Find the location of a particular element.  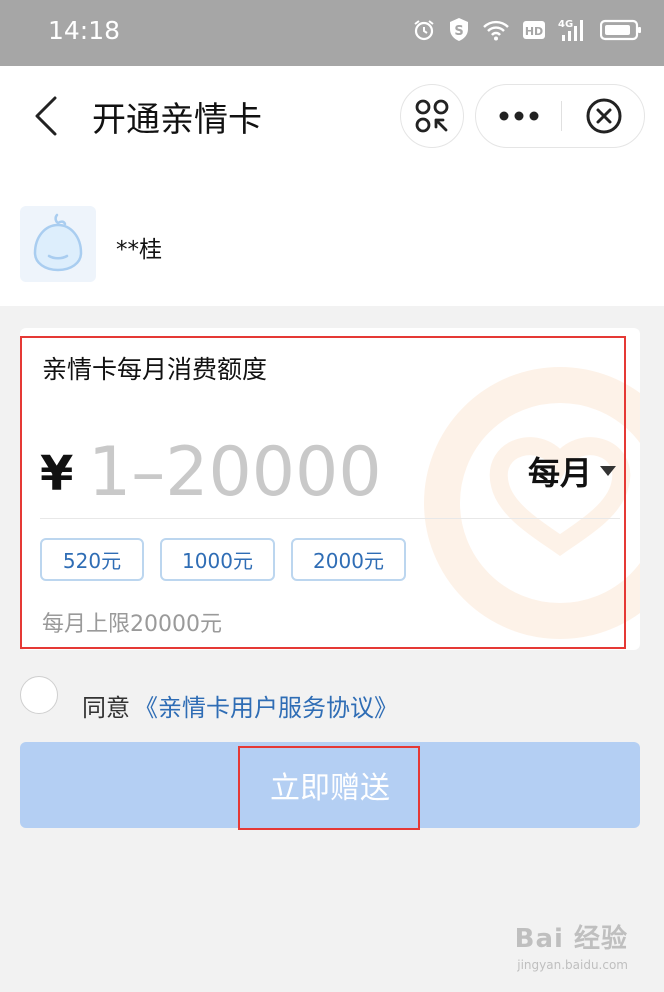

recipient-name: **桂 is located at coordinates (139, 250).